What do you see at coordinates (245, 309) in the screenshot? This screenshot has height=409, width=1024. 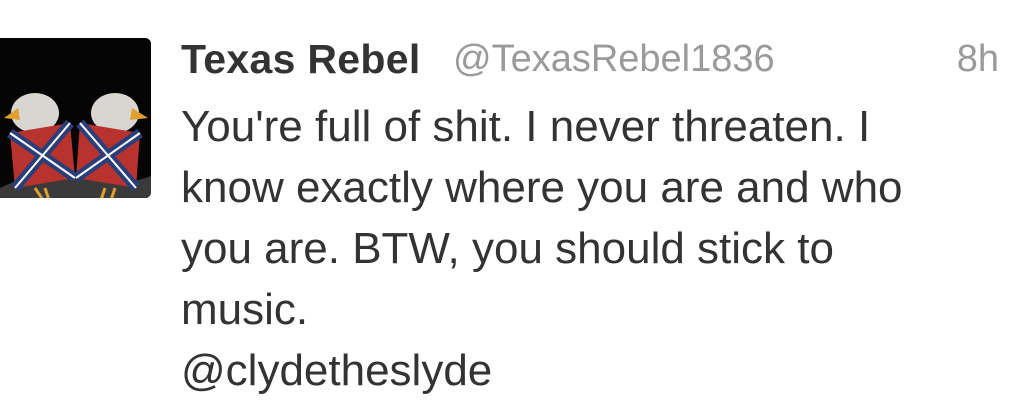 I see `tweet-text-line: music.` at bounding box center [245, 309].